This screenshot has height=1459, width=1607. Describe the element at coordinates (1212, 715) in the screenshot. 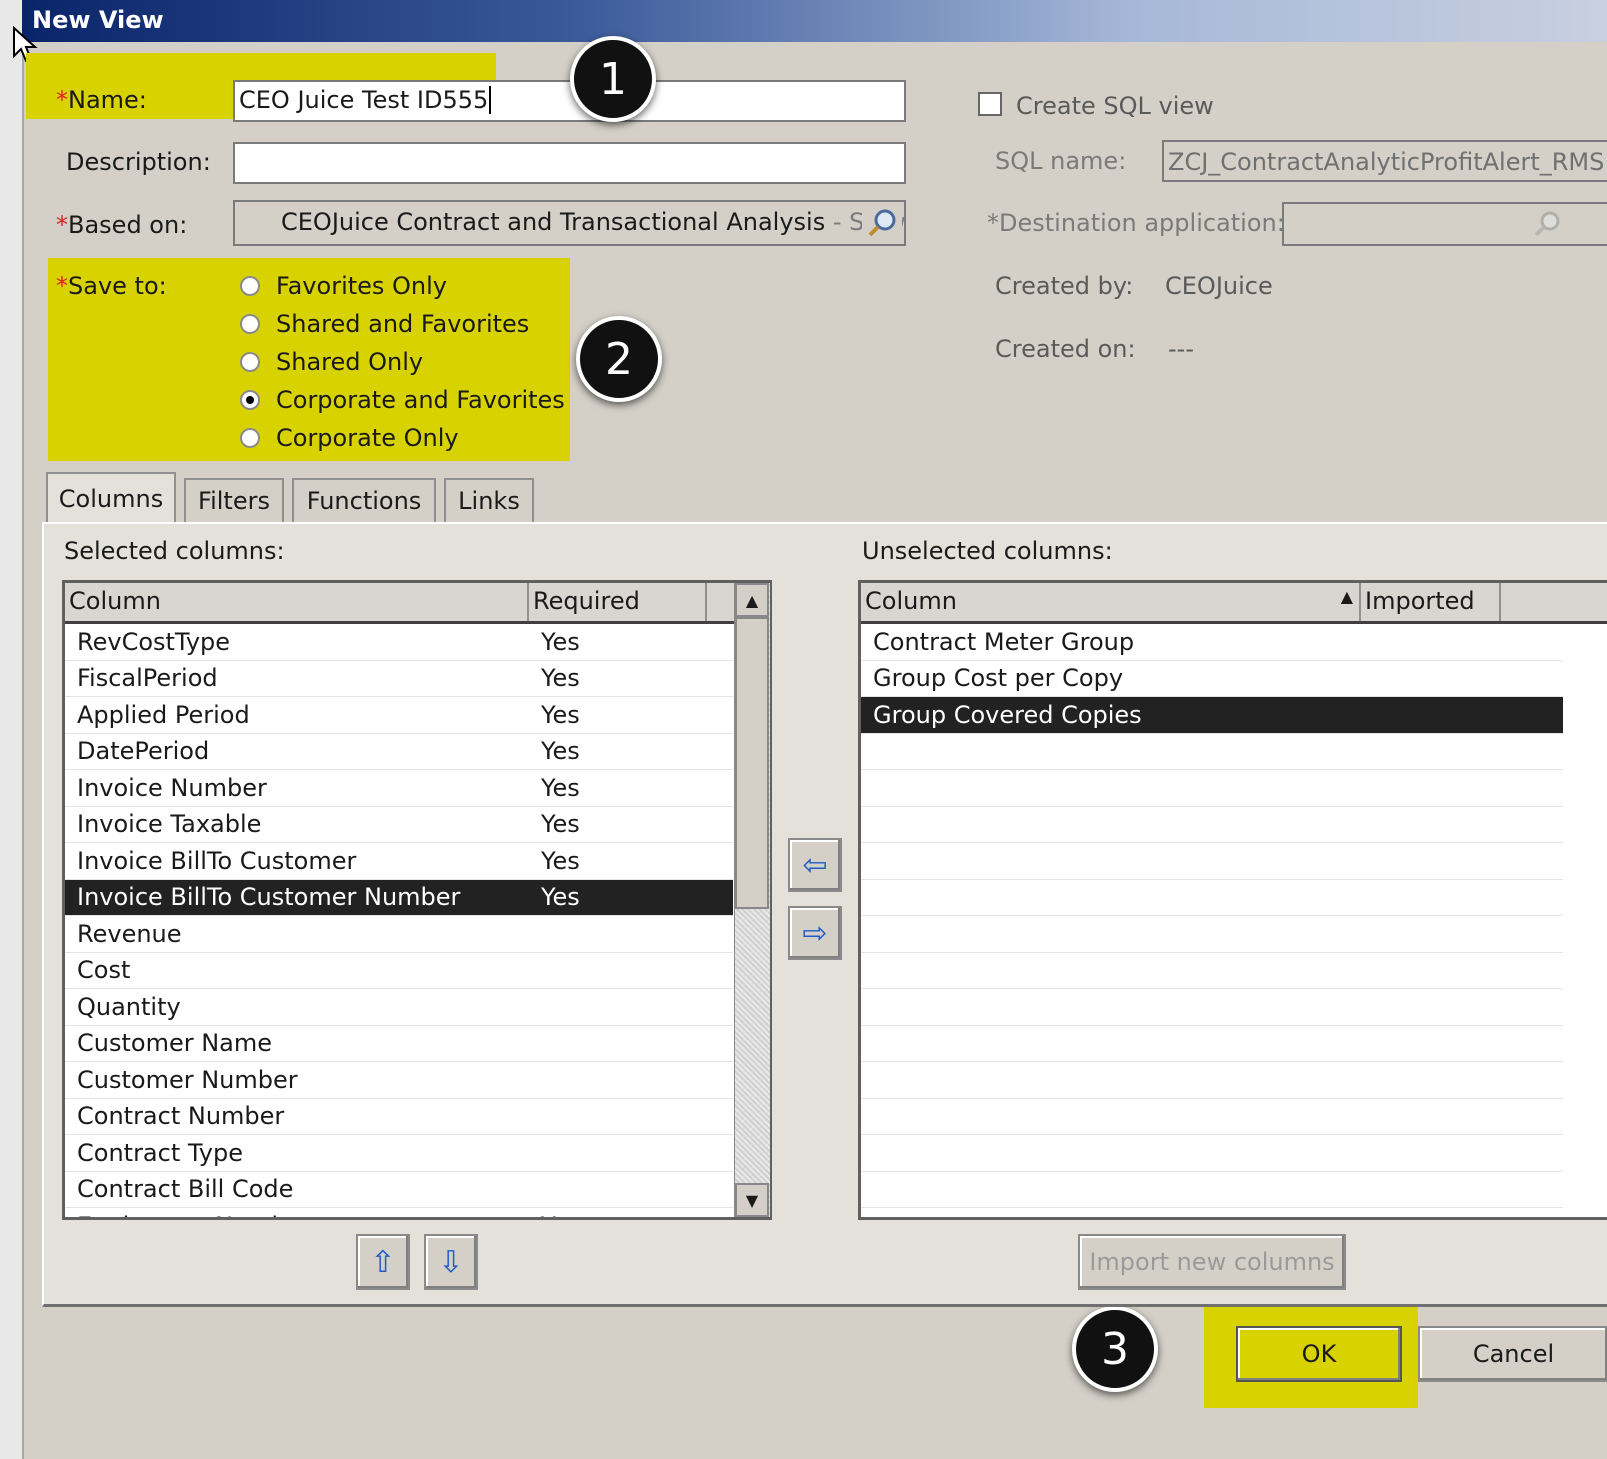

I see `table-row: Group Covered Copies` at that location.